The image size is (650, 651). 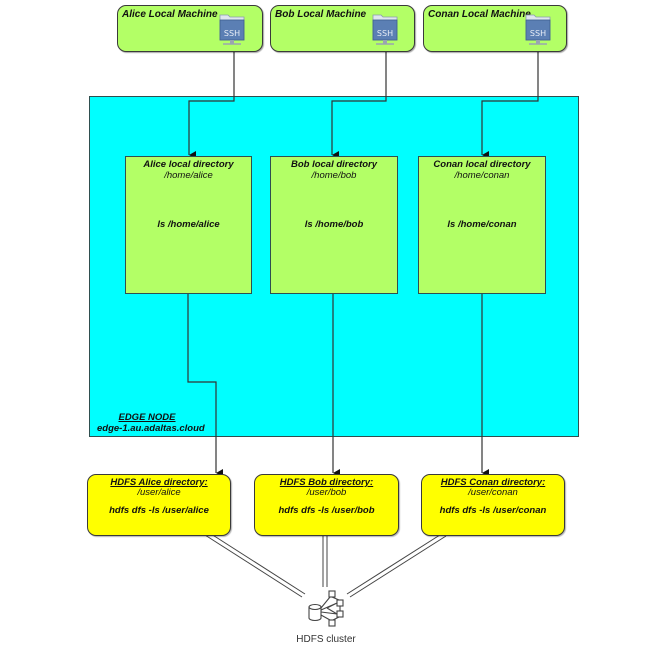 I want to click on hdfs-dir-path: /user/conan, so click(x=493, y=492).